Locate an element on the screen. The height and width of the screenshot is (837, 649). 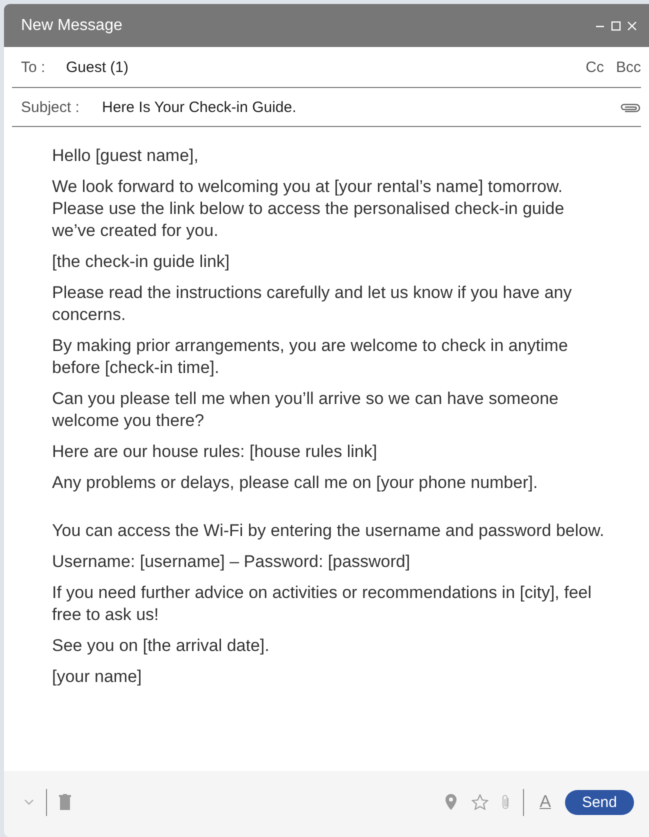
message-paragraph: Any problems or delays, please call me on [your phone number]. is located at coordinates (295, 483).